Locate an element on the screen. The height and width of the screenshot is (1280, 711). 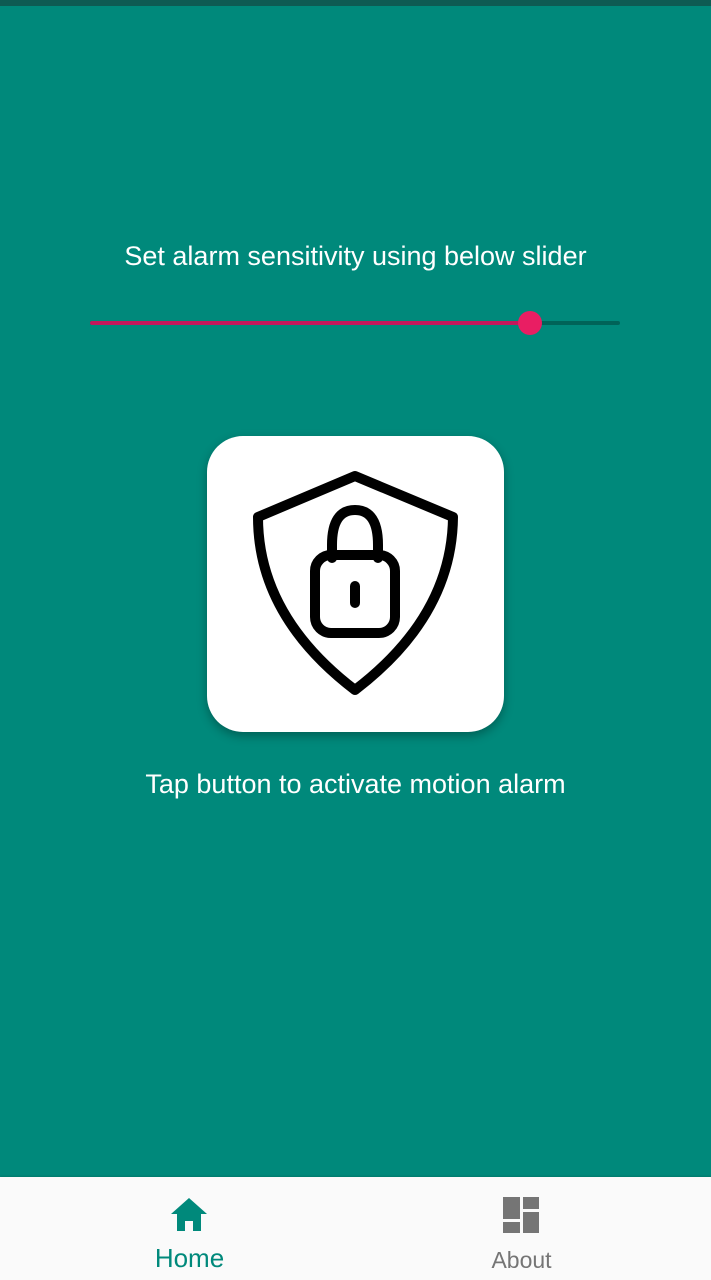
nav-item-home: Home is located at coordinates (189, 1228).